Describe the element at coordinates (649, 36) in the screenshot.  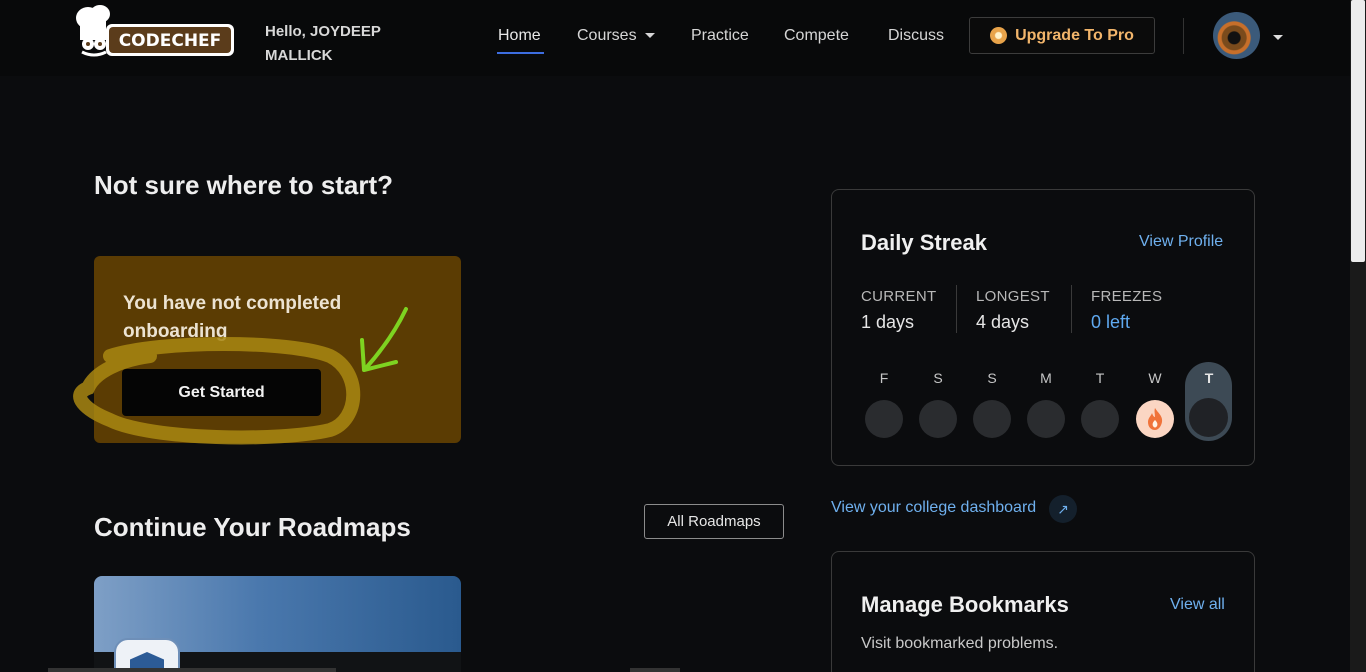
I see `chevron-down-icon` at that location.